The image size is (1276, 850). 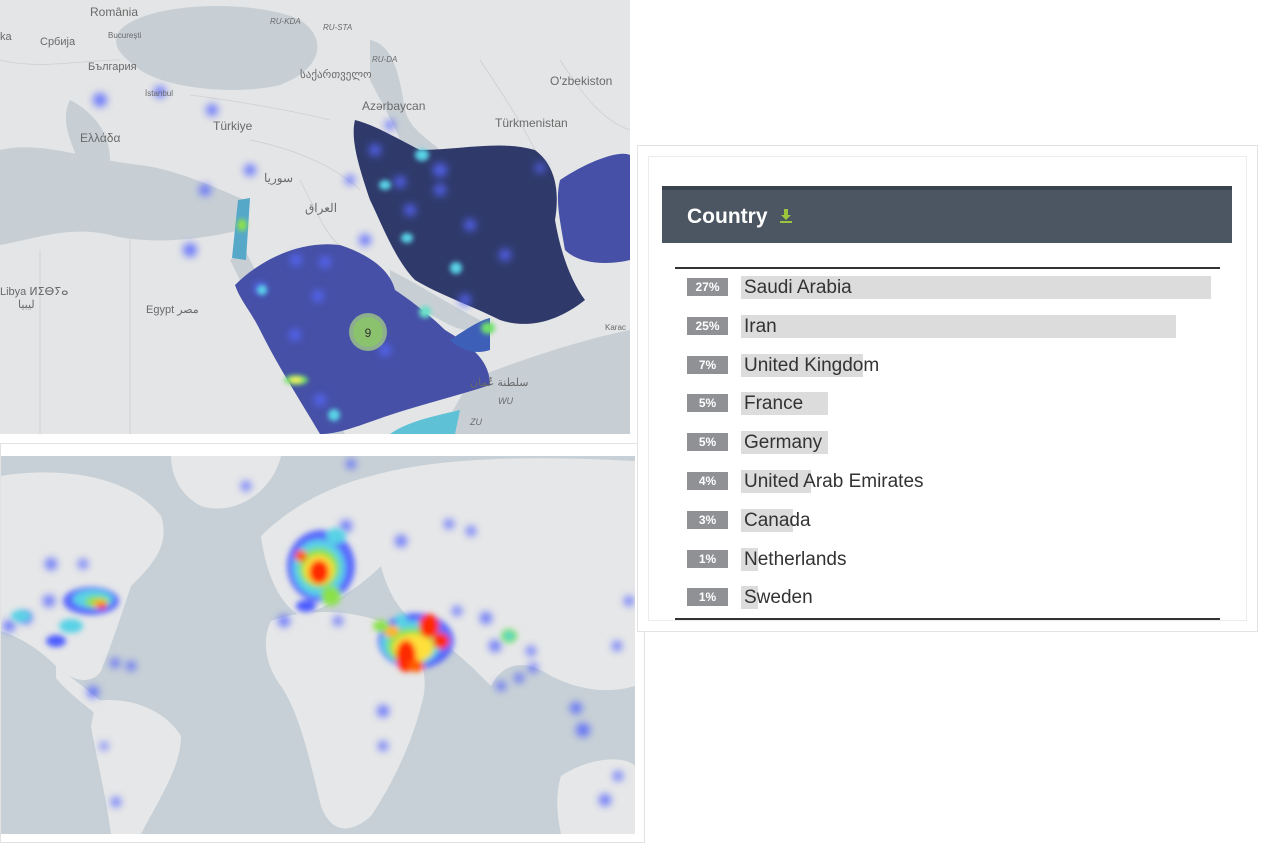 I want to click on country-row: 5% Germany, so click(x=947, y=443).